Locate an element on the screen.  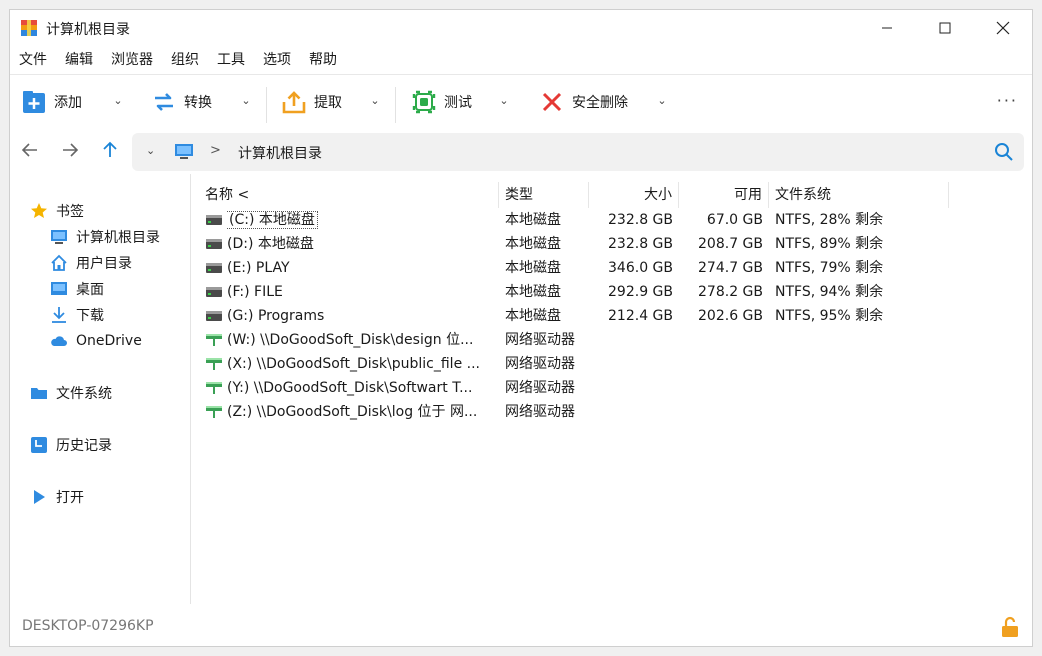
star-icon is located at coordinates (39, 210).